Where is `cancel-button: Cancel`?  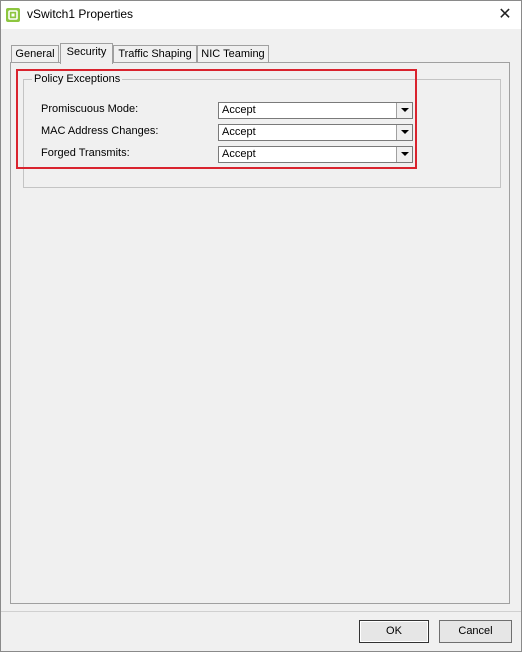 cancel-button: Cancel is located at coordinates (475, 631).